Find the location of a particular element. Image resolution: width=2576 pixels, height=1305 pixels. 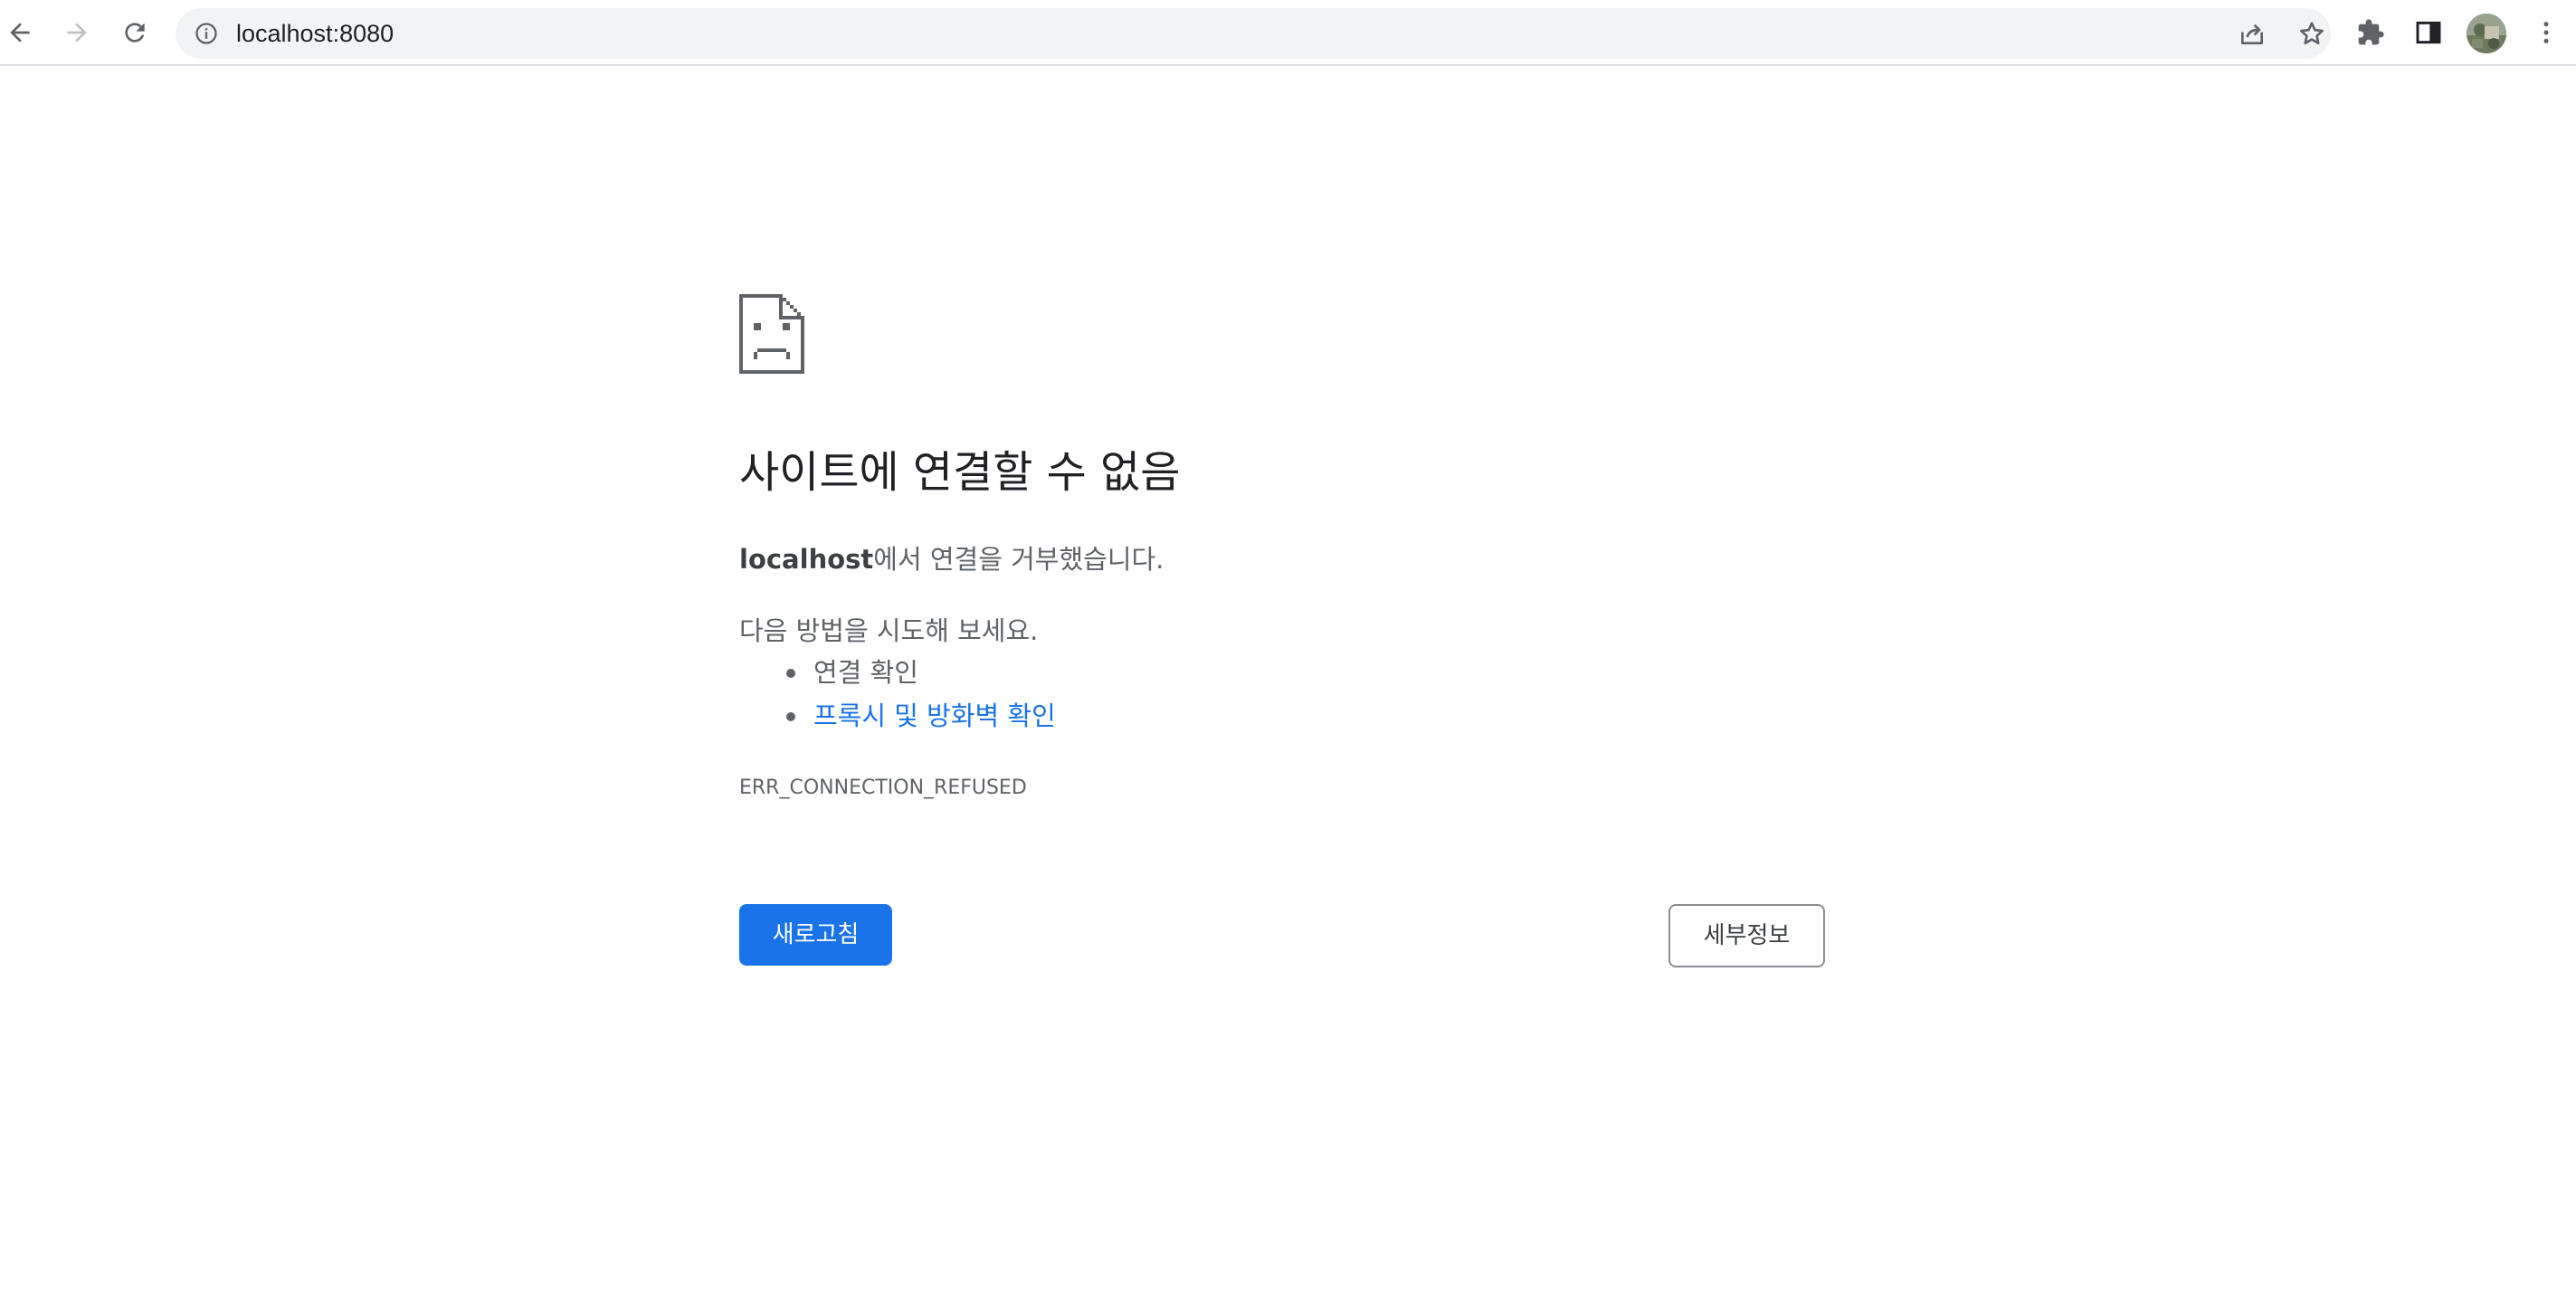

star-icon is located at coordinates (2311, 33).